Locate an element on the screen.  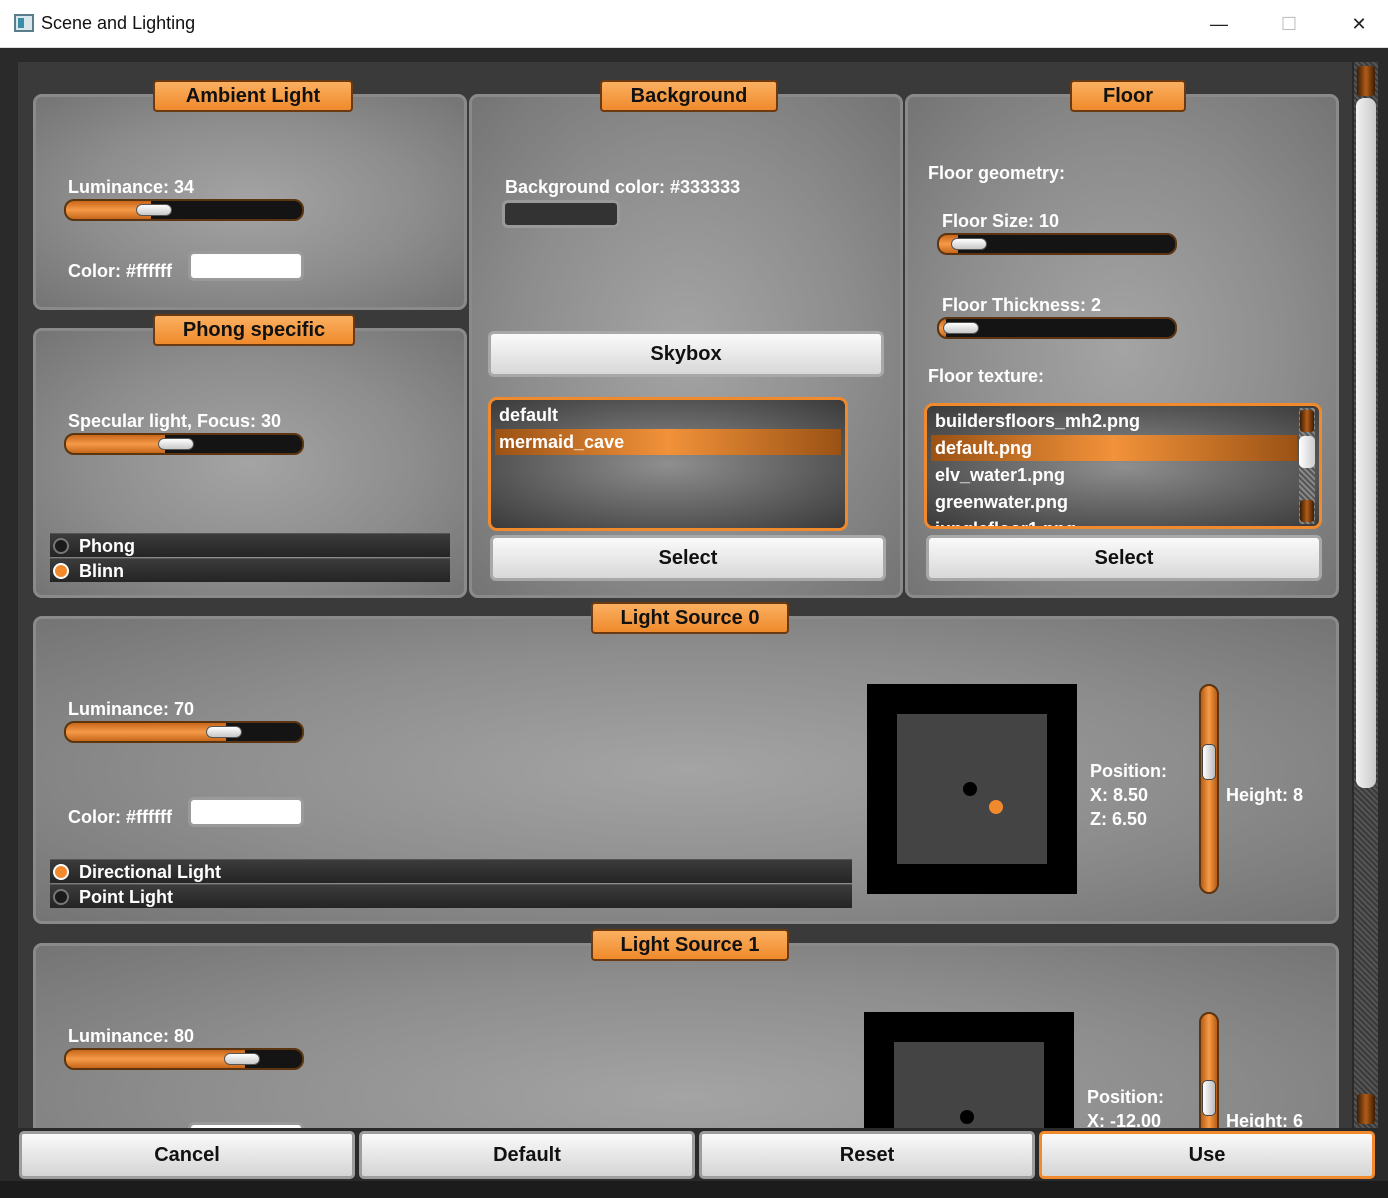
default-button: Default is located at coordinates (527, 1155).